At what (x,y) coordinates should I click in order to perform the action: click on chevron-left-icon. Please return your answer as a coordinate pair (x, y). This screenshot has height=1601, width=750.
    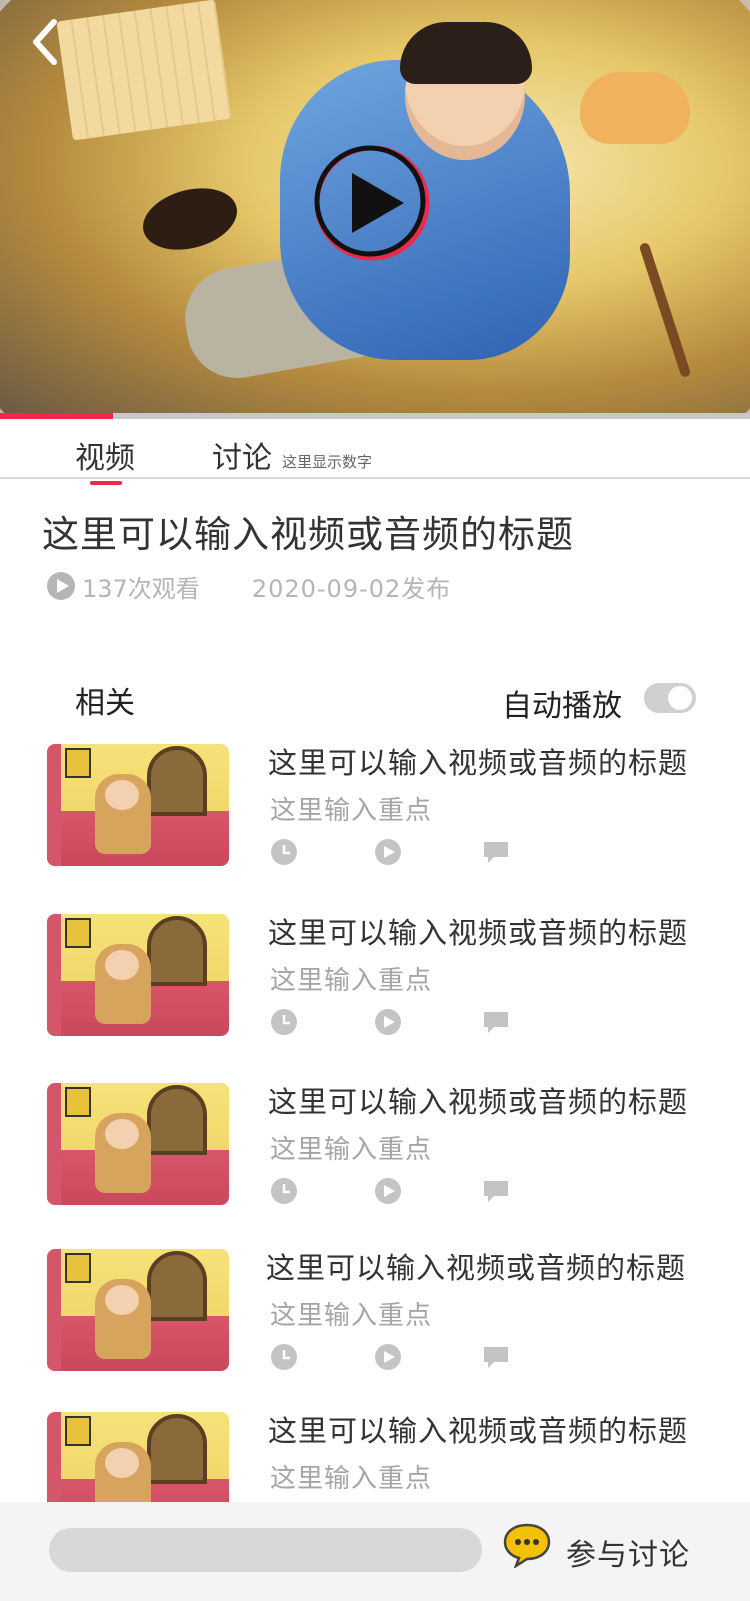
    Looking at the image, I should click on (45, 42).